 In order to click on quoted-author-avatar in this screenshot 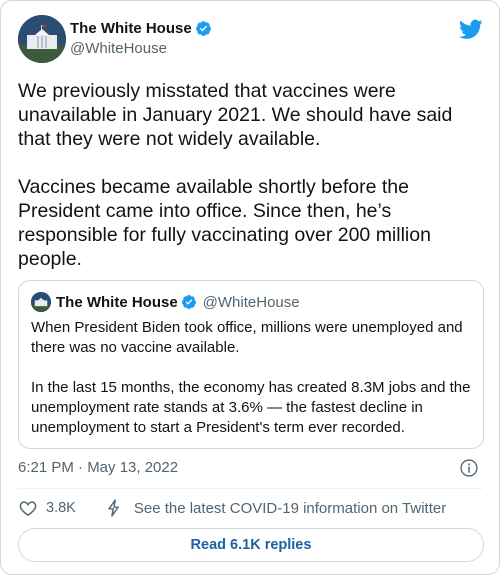, I will do `click(41, 302)`.